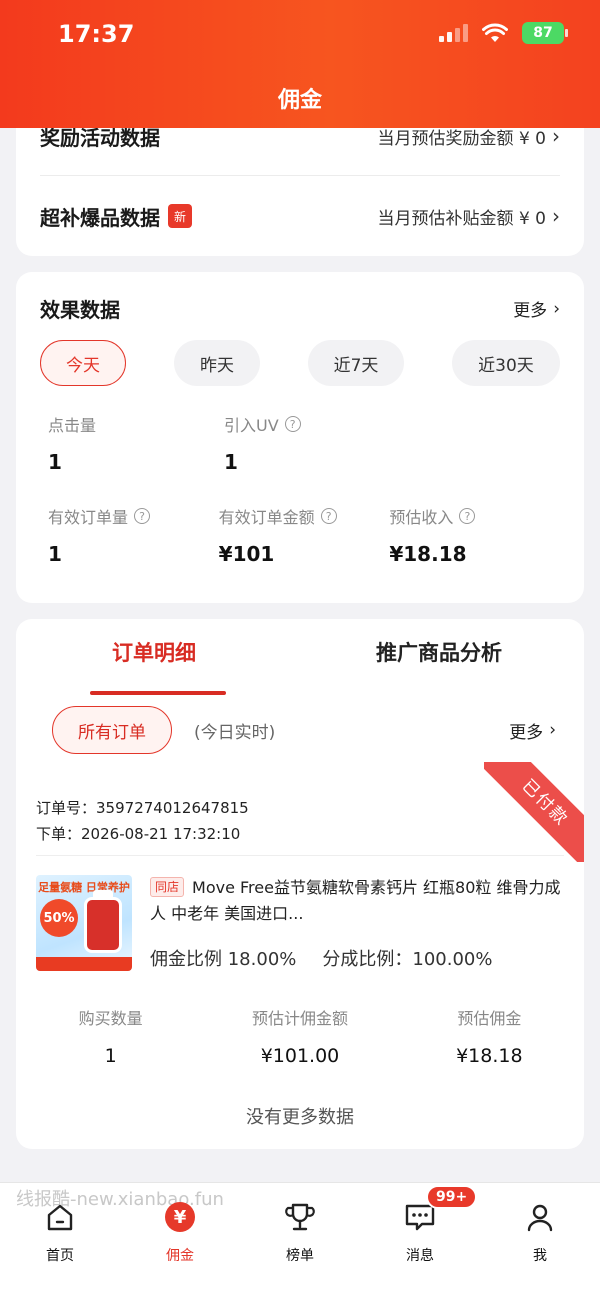 The image size is (600, 1298). I want to click on trophy-icon, so click(300, 1217).